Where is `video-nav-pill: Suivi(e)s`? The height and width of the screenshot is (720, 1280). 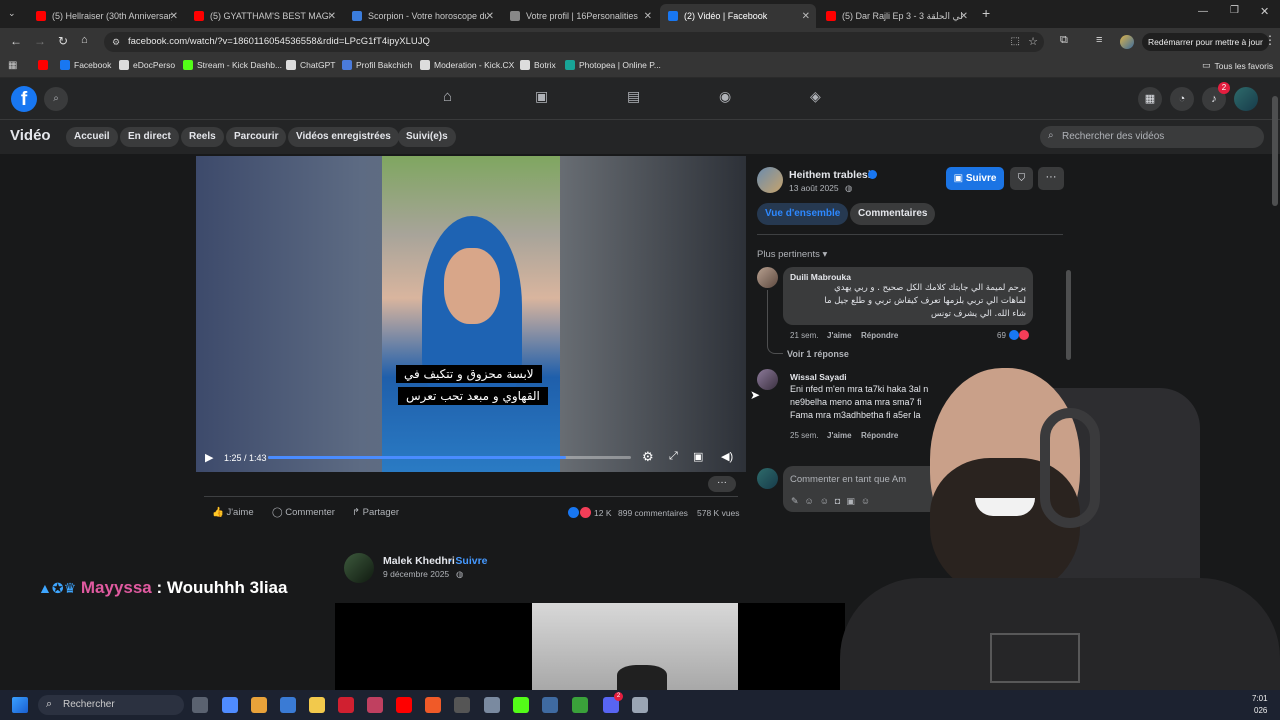 video-nav-pill: Suivi(e)s is located at coordinates (427, 137).